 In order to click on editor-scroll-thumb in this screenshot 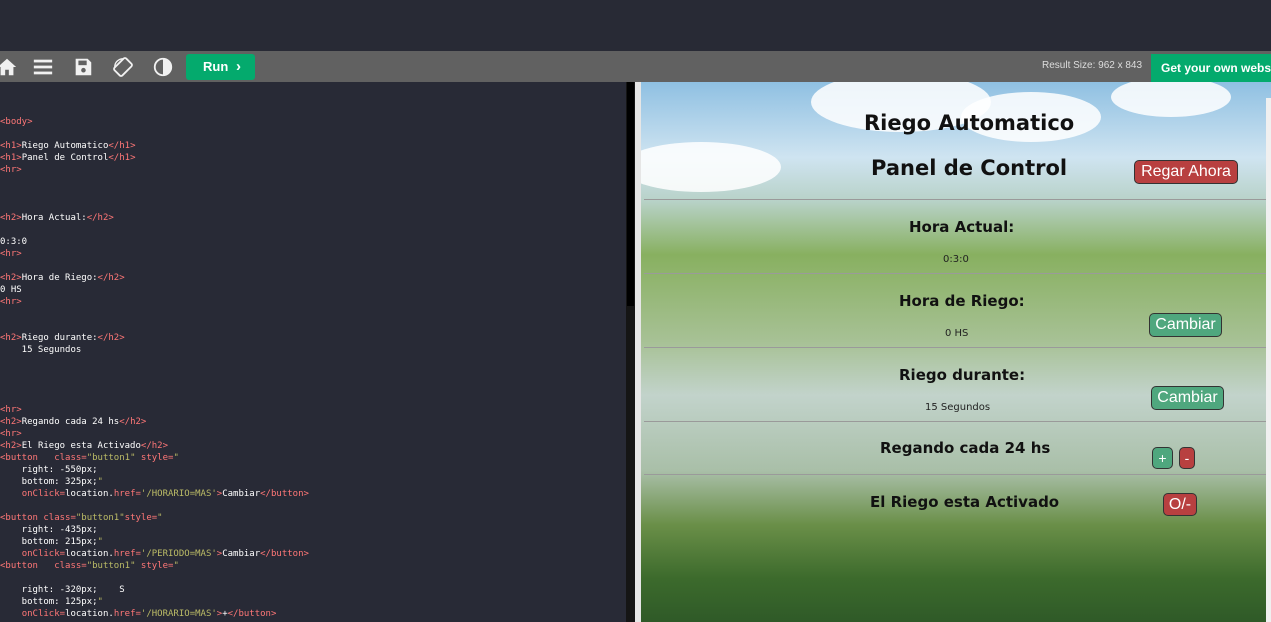, I will do `click(630, 194)`.